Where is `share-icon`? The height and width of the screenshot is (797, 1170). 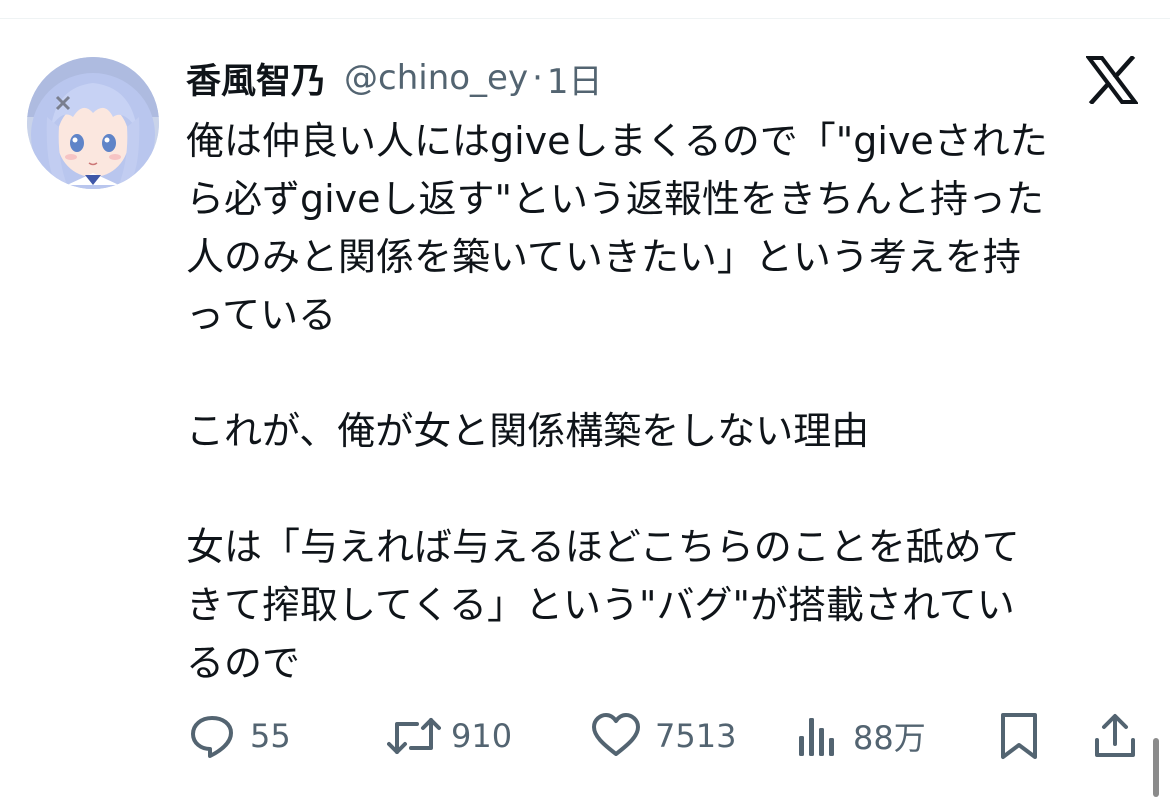
share-icon is located at coordinates (1115, 735).